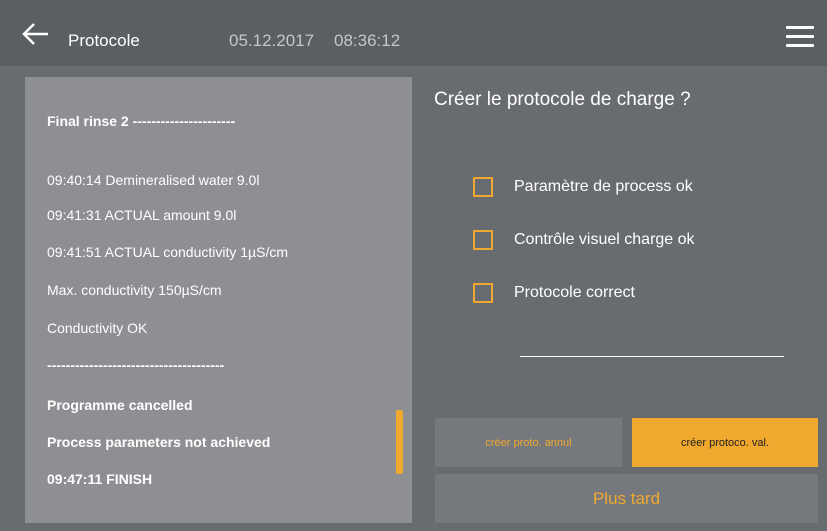 The width and height of the screenshot is (827, 531). Describe the element at coordinates (141, 121) in the screenshot. I see `log-line: Final rinse 2 ----------------------` at that location.